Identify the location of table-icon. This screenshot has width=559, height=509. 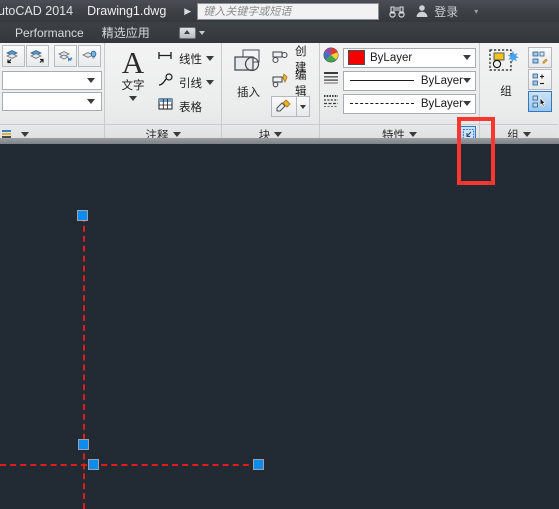
(166, 106).